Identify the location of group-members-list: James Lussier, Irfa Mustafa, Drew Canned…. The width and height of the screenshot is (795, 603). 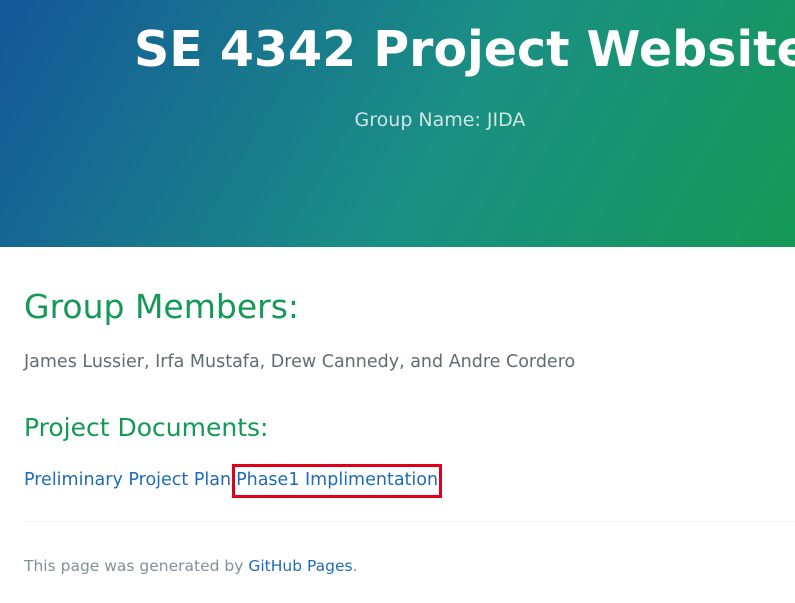
(300, 362).